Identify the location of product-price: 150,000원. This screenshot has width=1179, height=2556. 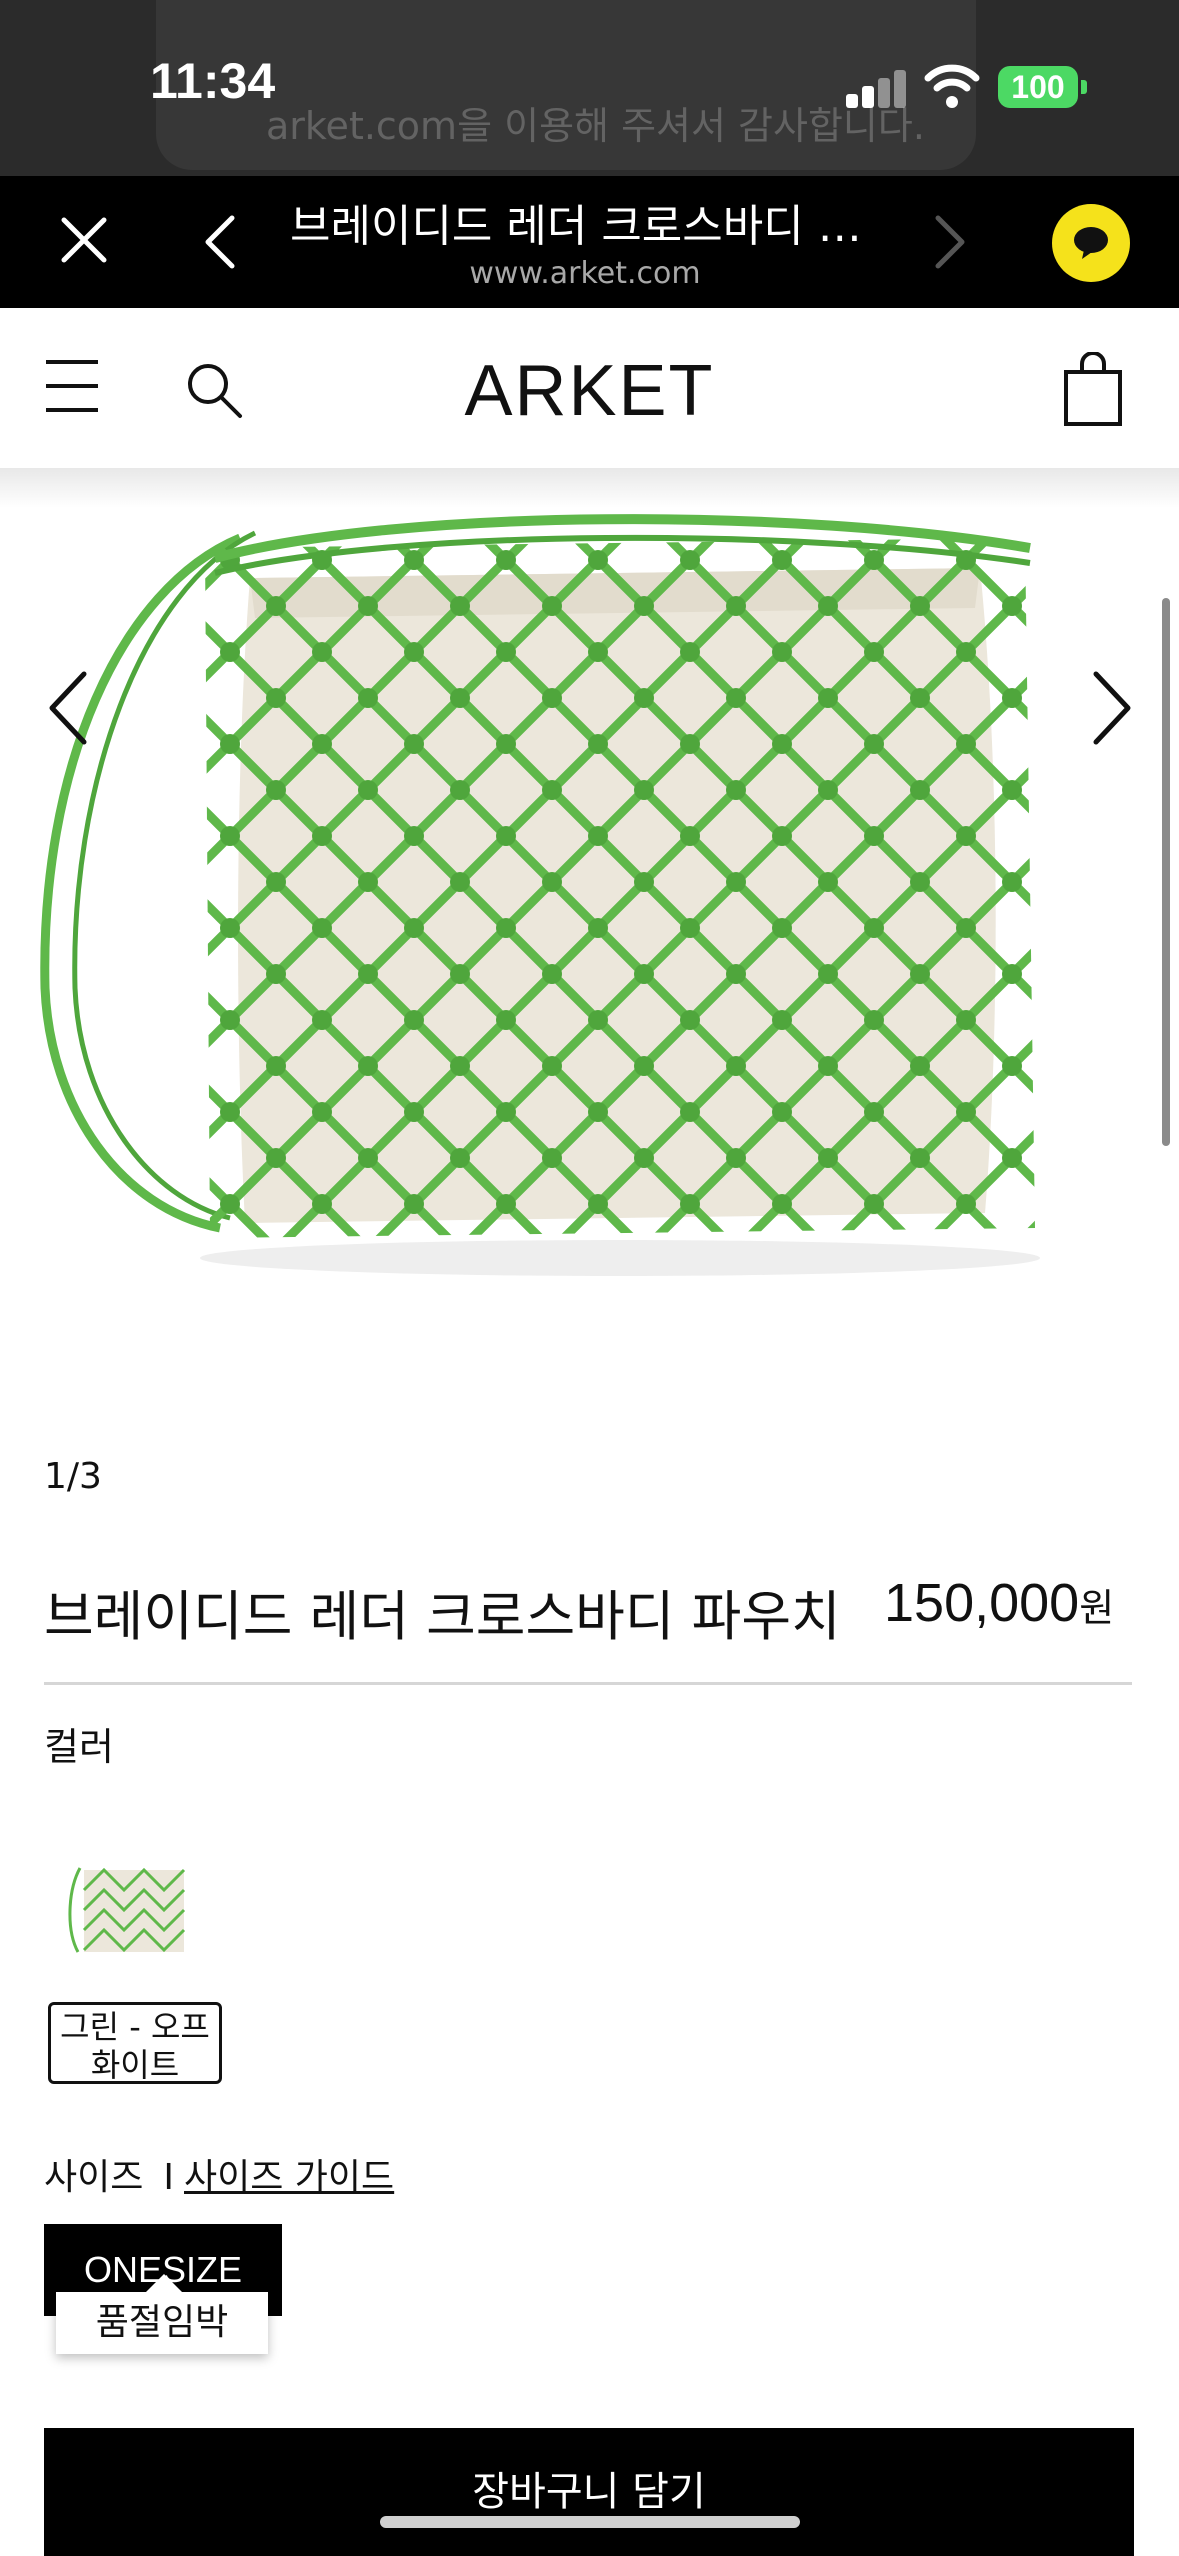
(999, 1603).